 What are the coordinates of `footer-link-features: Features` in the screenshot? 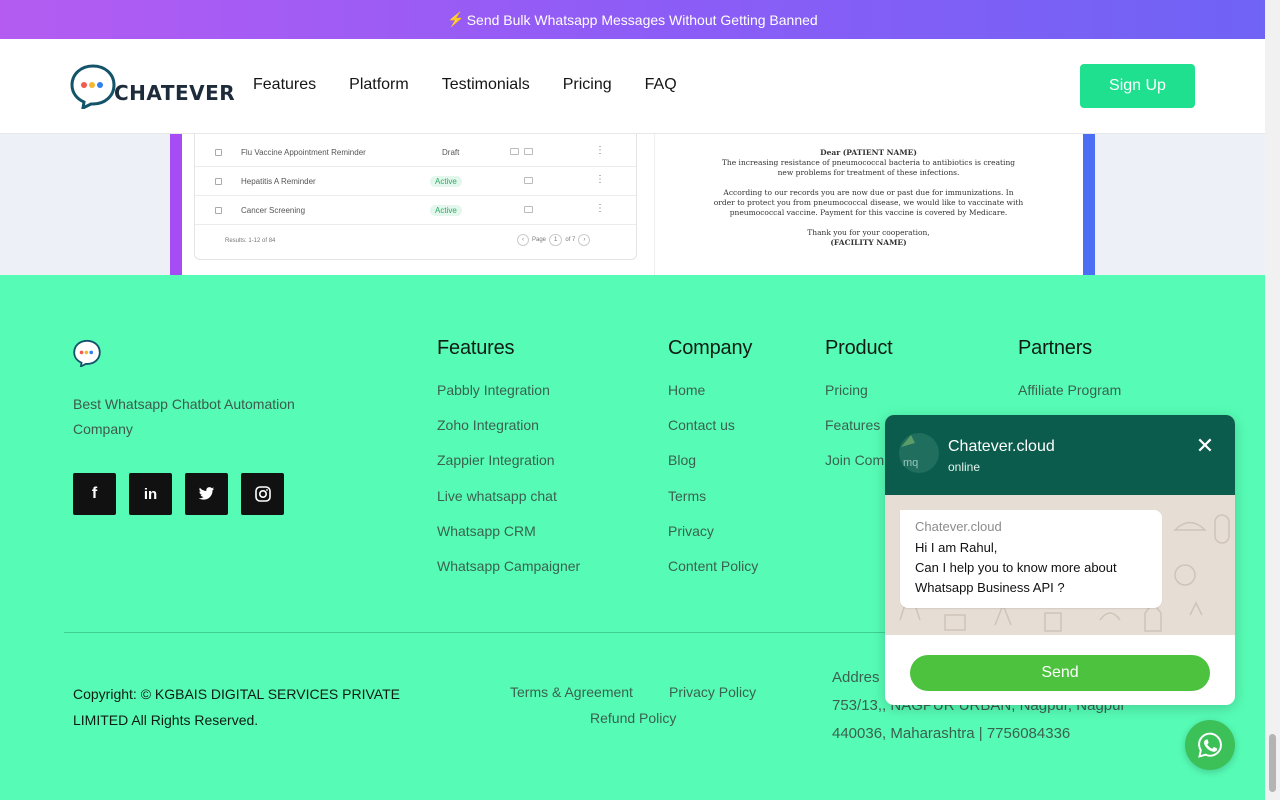 It's located at (859, 434).